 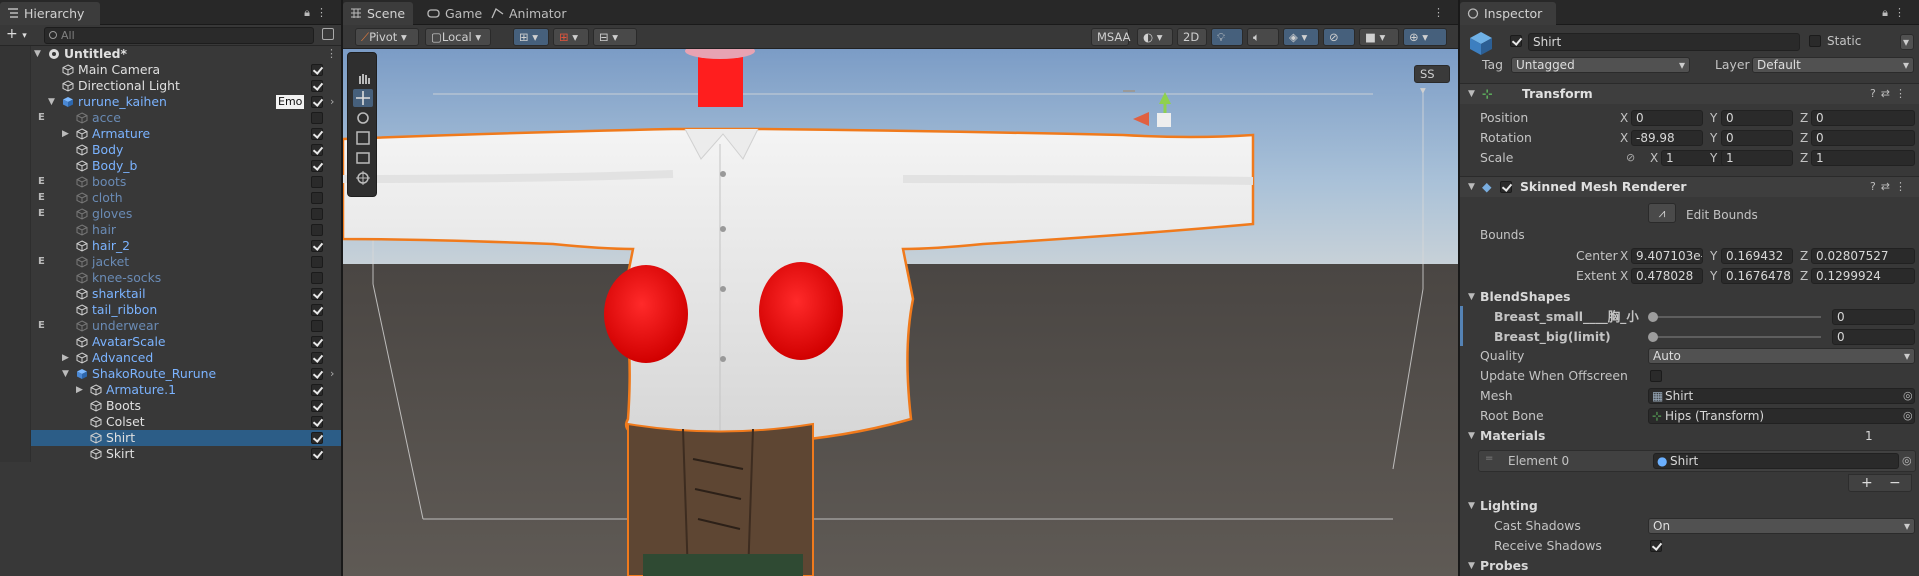 I want to click on view-options-dropdown: SS ▾, so click(x=1432, y=81).